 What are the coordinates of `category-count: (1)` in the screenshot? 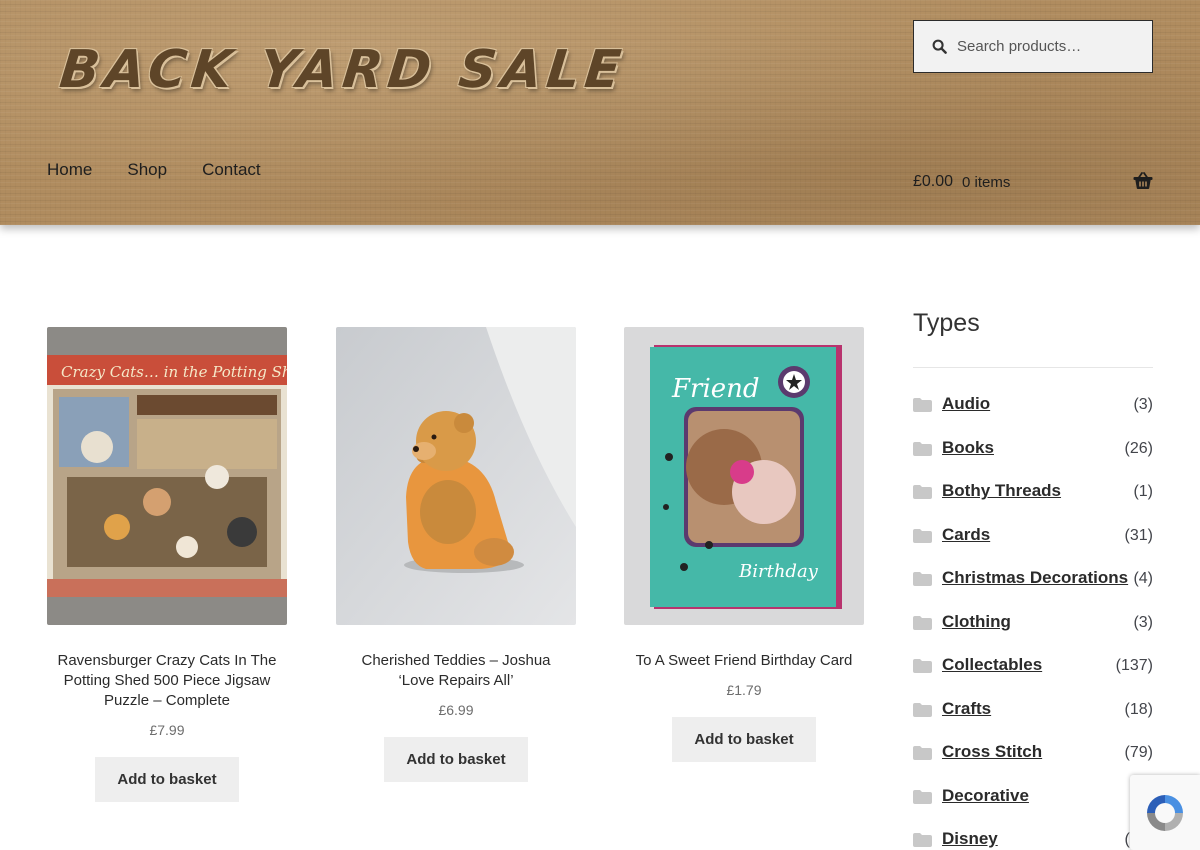 It's located at (1143, 491).